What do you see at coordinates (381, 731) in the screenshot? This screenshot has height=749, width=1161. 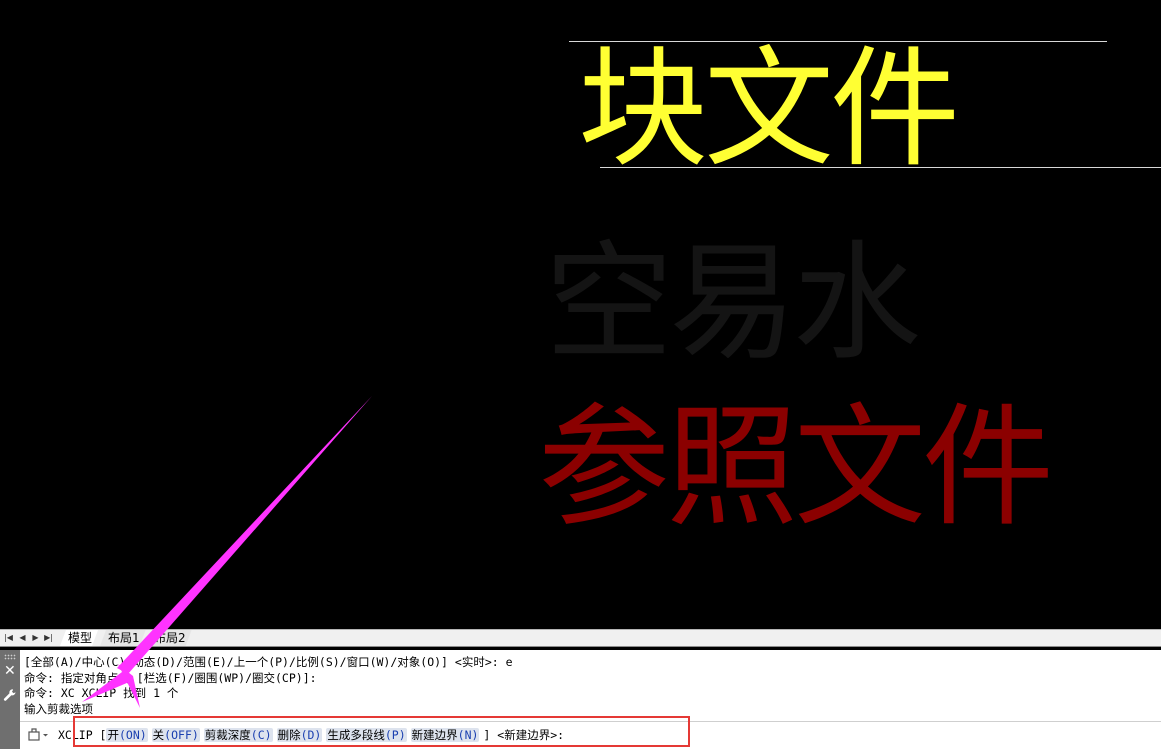 I see `highlight-box` at bounding box center [381, 731].